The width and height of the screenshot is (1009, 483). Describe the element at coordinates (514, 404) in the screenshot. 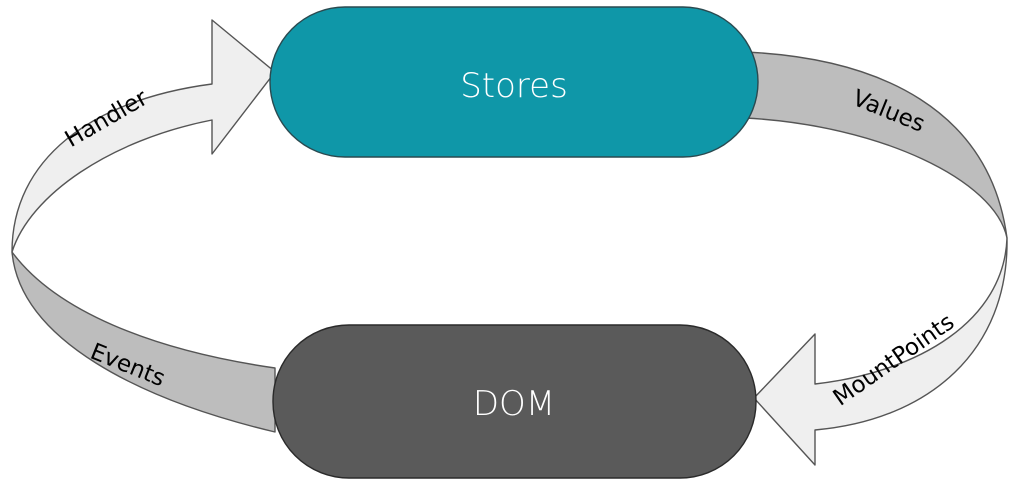

I see `dom-label: DOM` at that location.